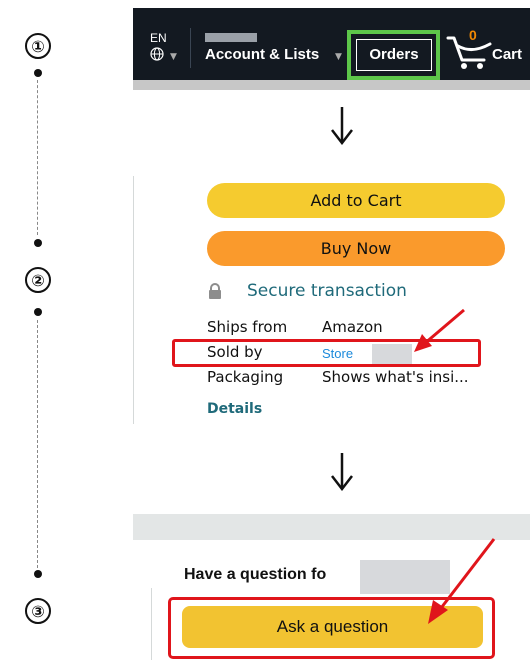 The image size is (530, 660). Describe the element at coordinates (234, 409) in the screenshot. I see `details-link: Details` at that location.